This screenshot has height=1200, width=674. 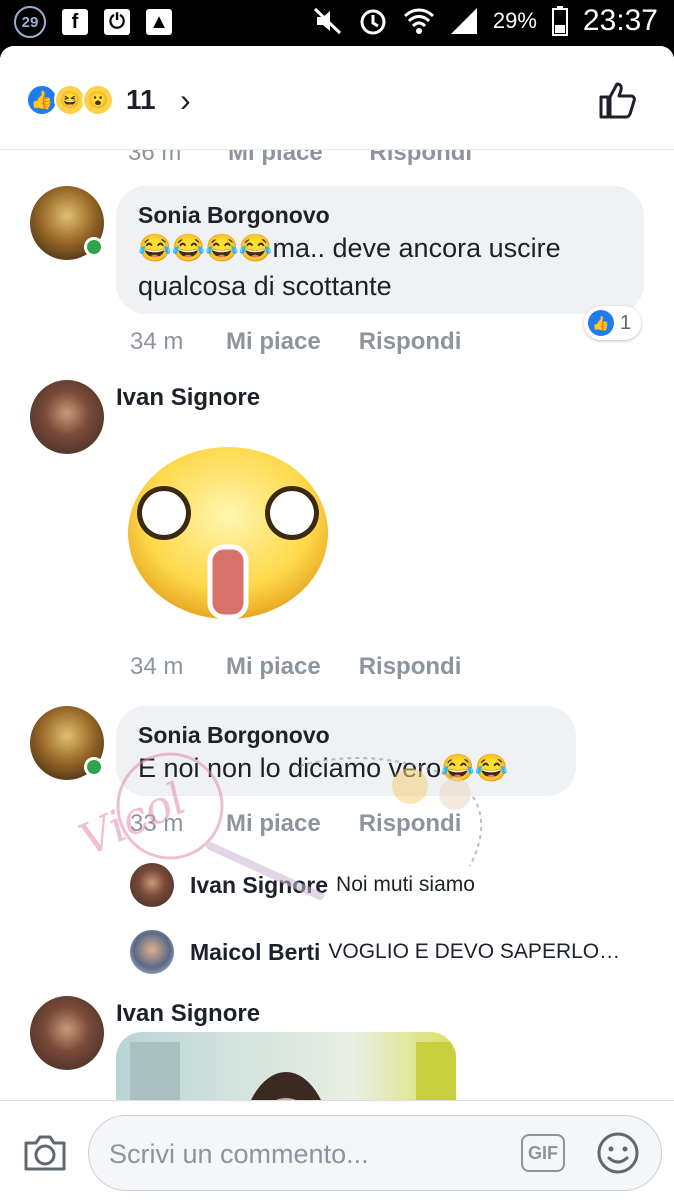 I want to click on emoji-icon, so click(x=618, y=1153).